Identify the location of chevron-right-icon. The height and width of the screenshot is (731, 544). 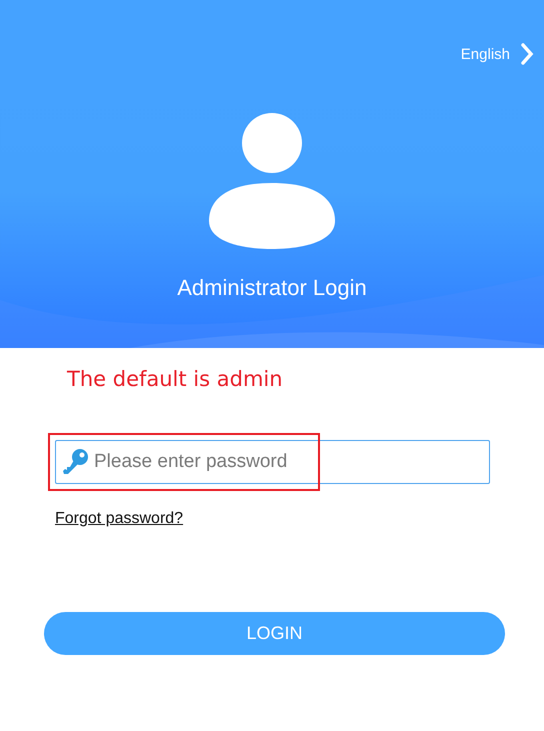
(527, 54).